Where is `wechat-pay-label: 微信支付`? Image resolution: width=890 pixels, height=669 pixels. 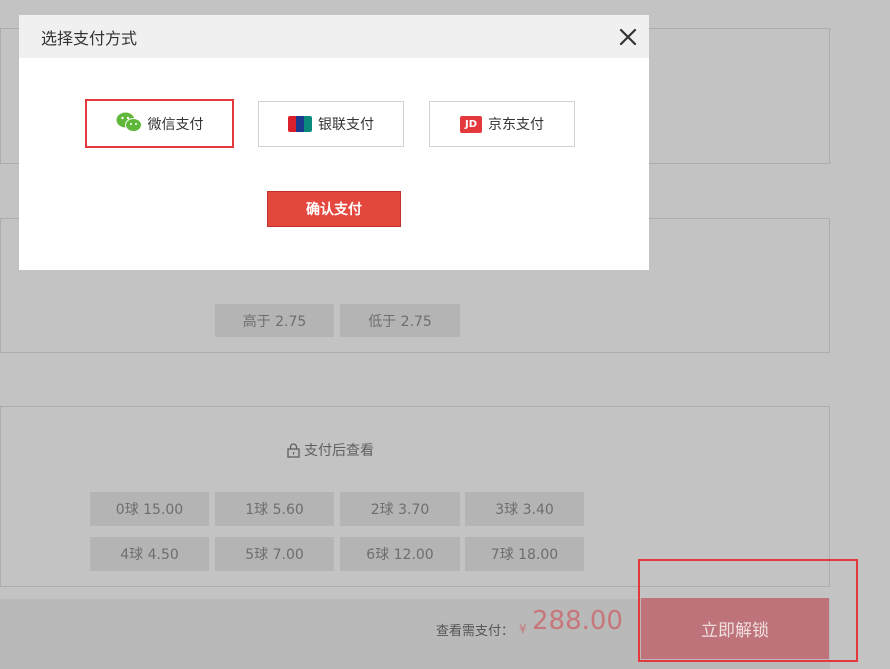 wechat-pay-label: 微信支付 is located at coordinates (175, 124).